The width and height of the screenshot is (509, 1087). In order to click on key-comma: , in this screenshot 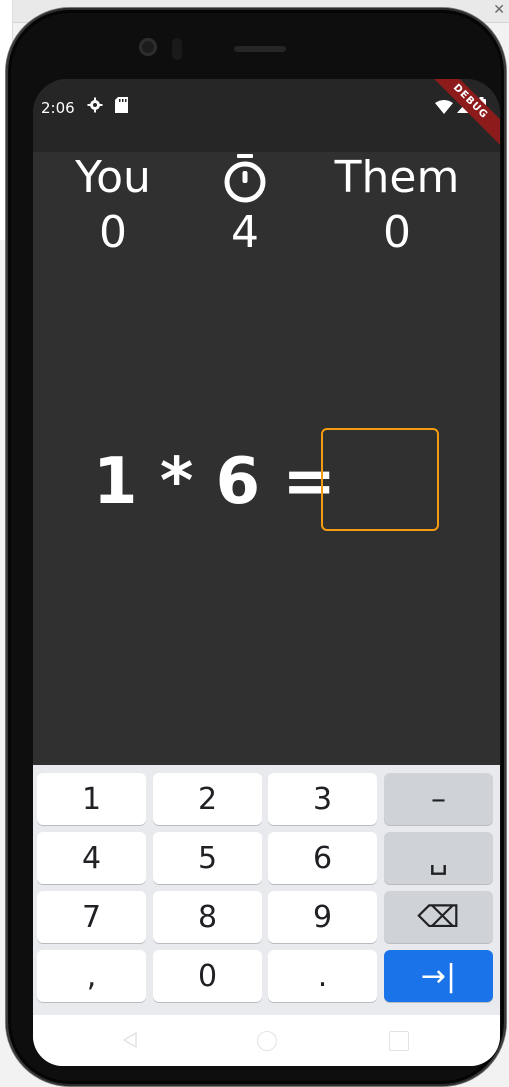, I will do `click(91, 976)`.